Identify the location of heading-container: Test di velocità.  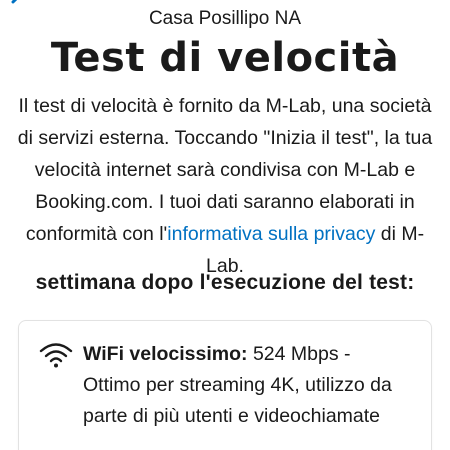
(225, 54).